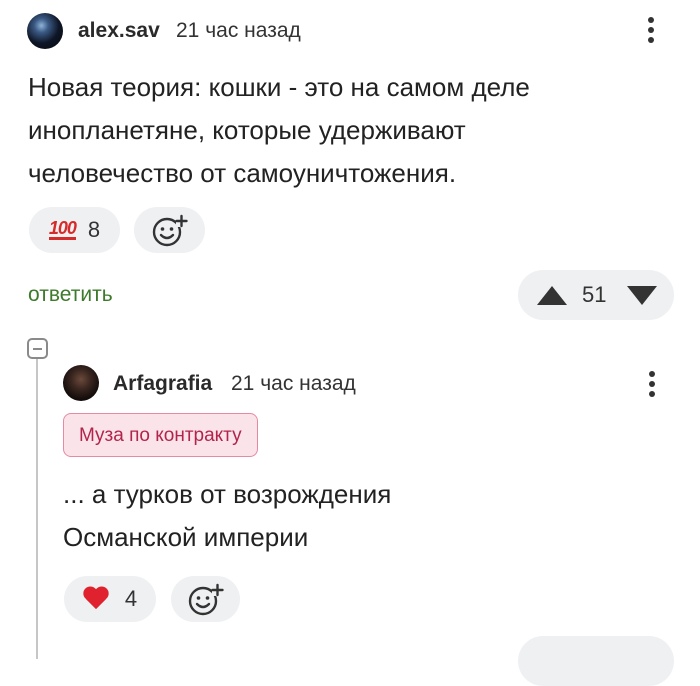 The image size is (700, 686). I want to click on reaction-count: 4, so click(131, 598).